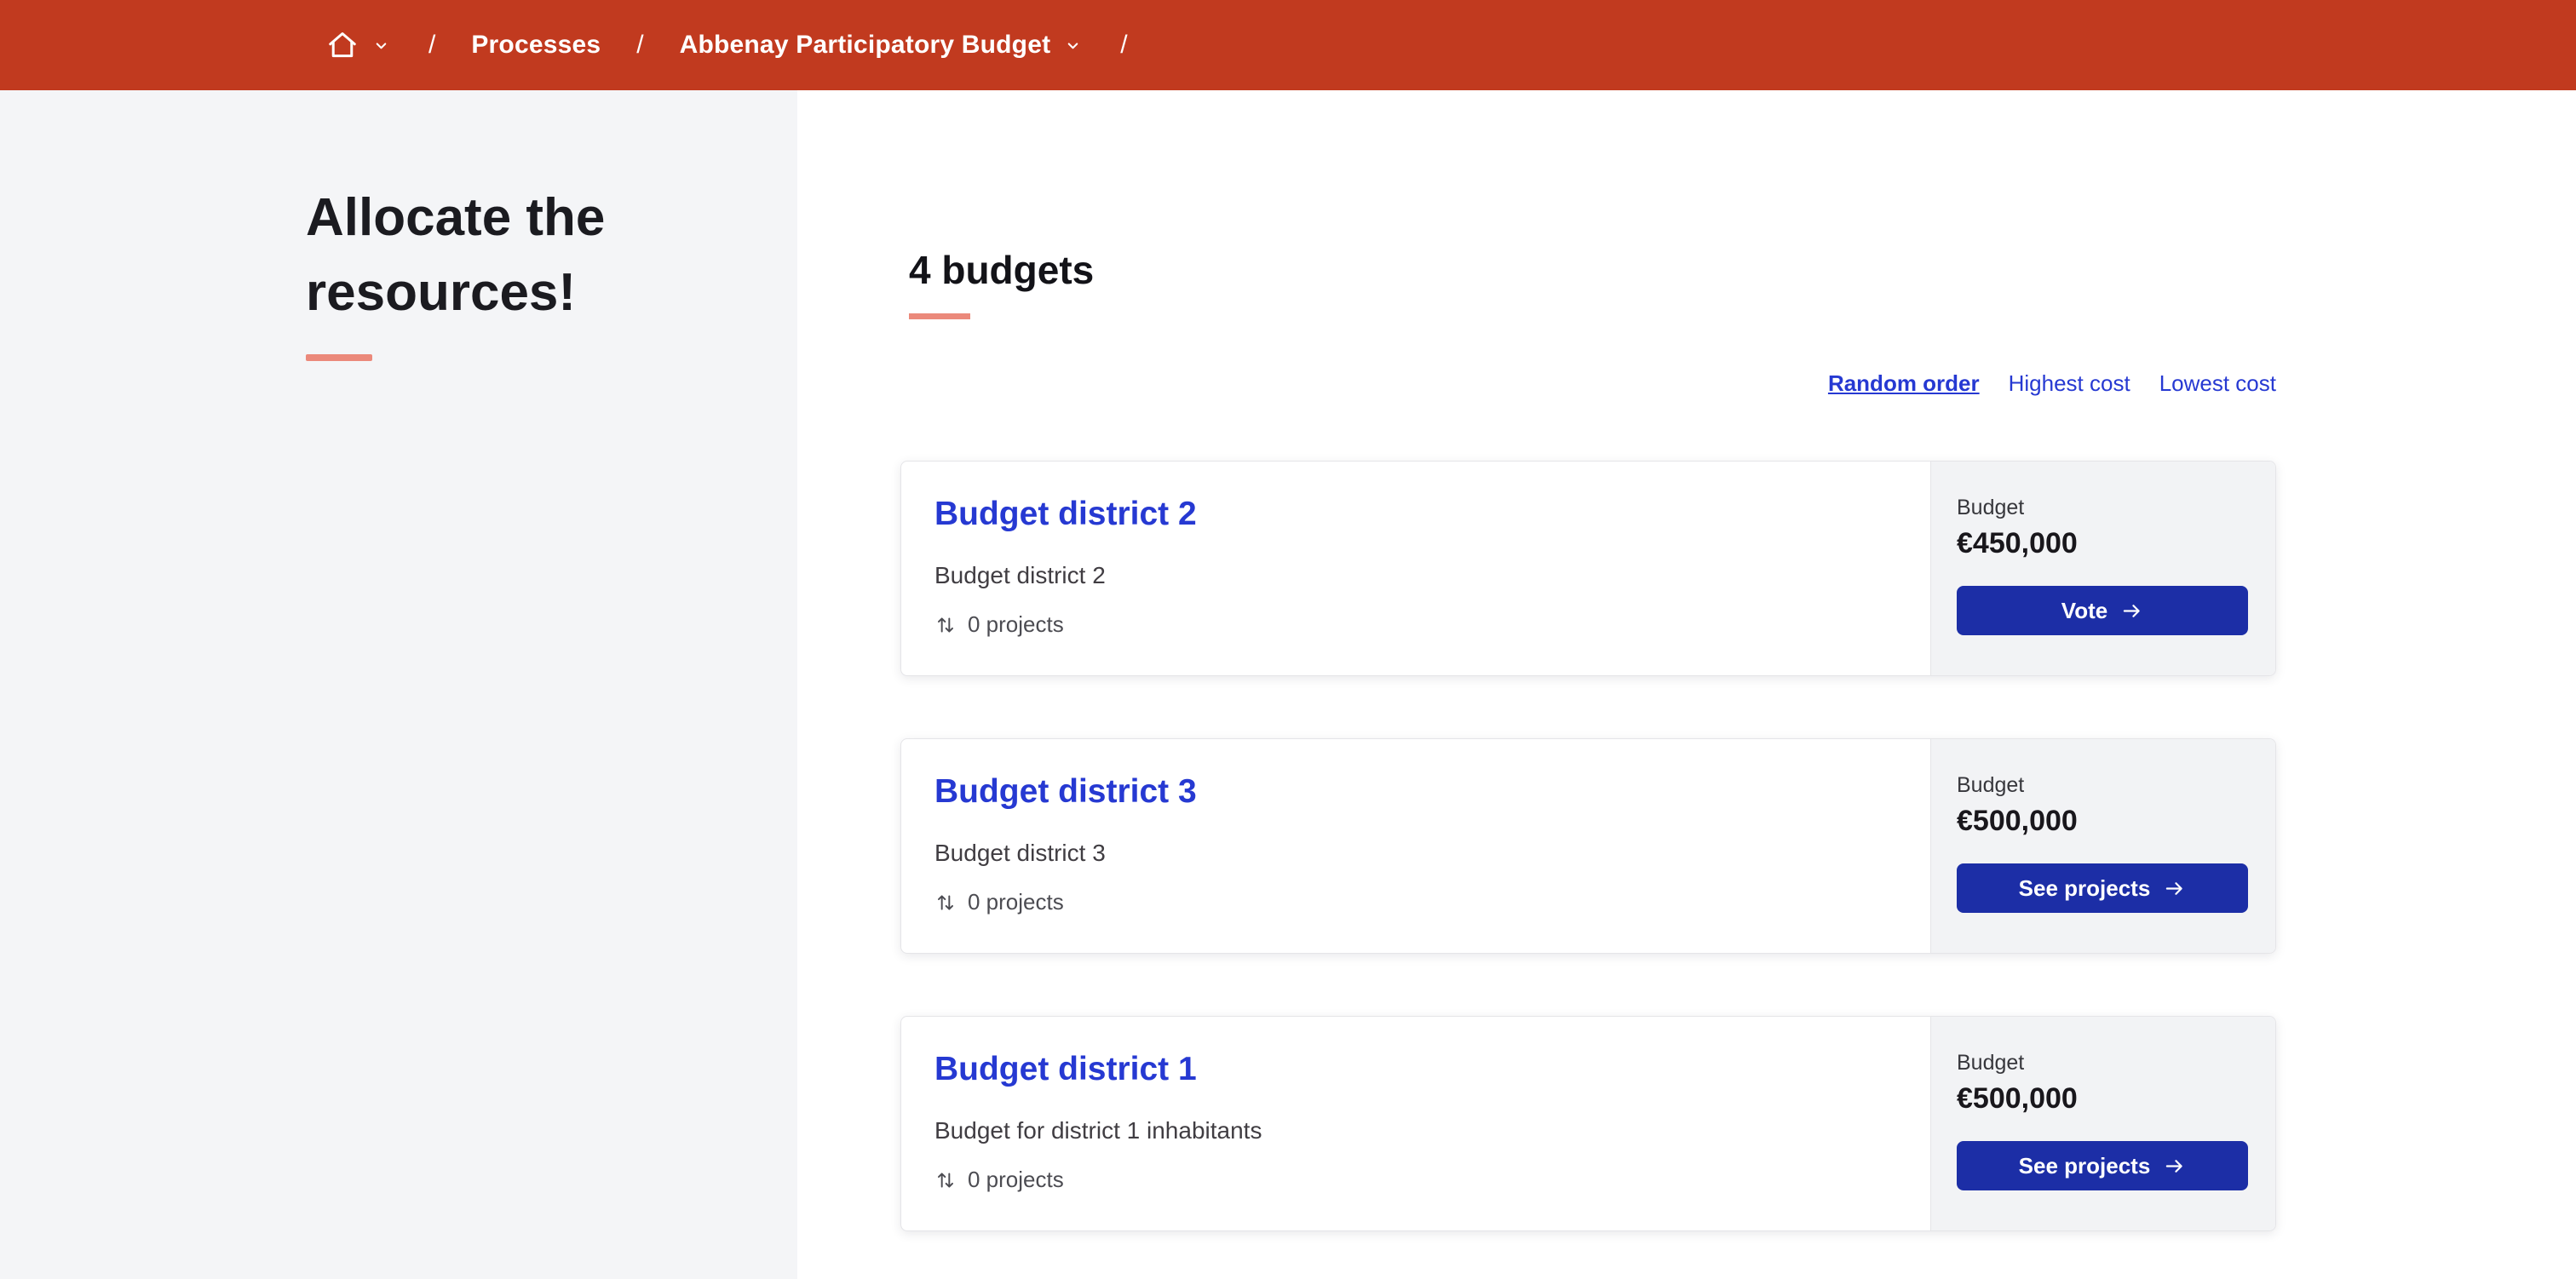 The image size is (2576, 1279). Describe the element at coordinates (940, 316) in the screenshot. I see `heading-accent-underline` at that location.